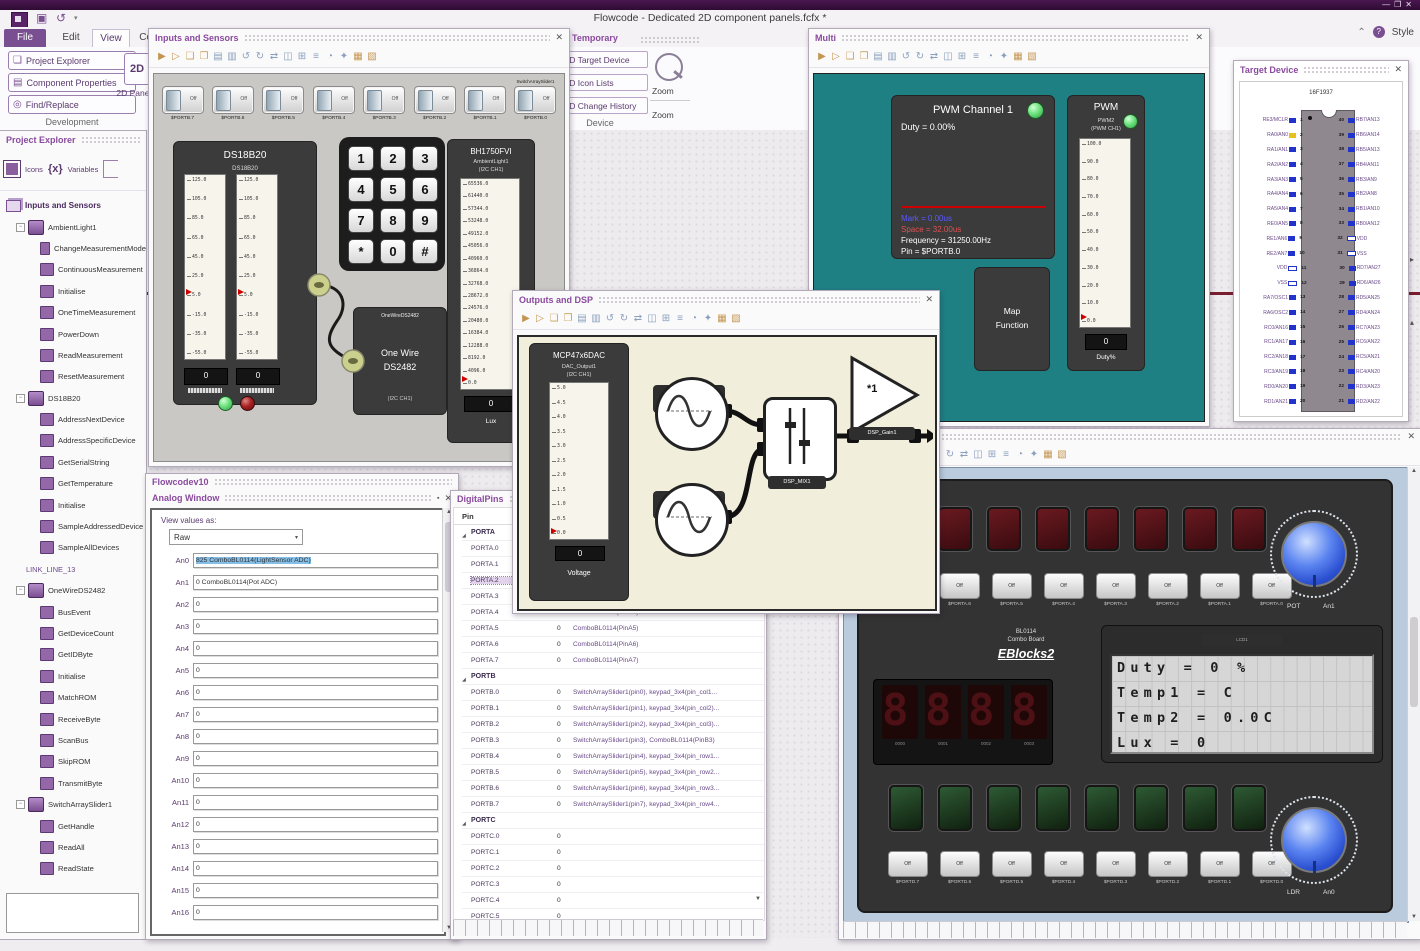  What do you see at coordinates (758, 899) in the screenshot?
I see `scroll-down-icon: ▼` at bounding box center [758, 899].